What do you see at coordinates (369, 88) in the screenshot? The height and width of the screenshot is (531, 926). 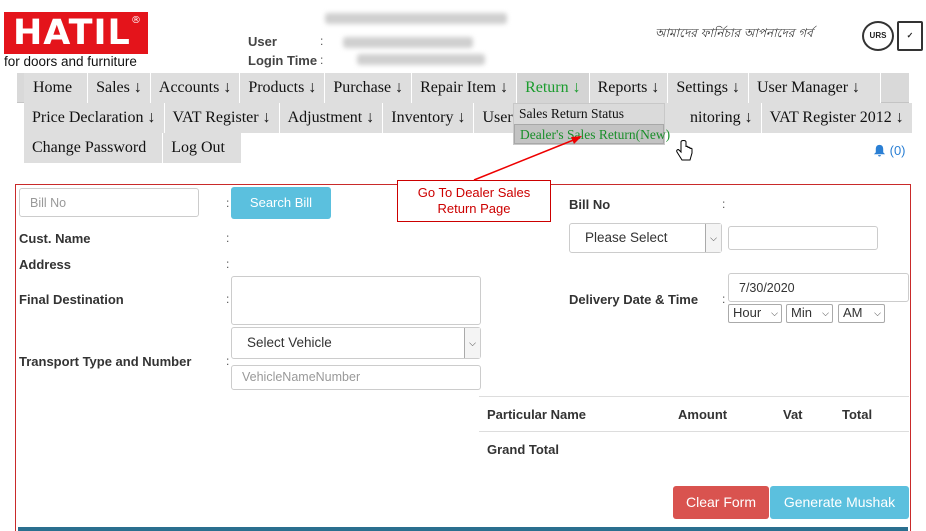 I see `menu-purchase: Purchase ↓` at bounding box center [369, 88].